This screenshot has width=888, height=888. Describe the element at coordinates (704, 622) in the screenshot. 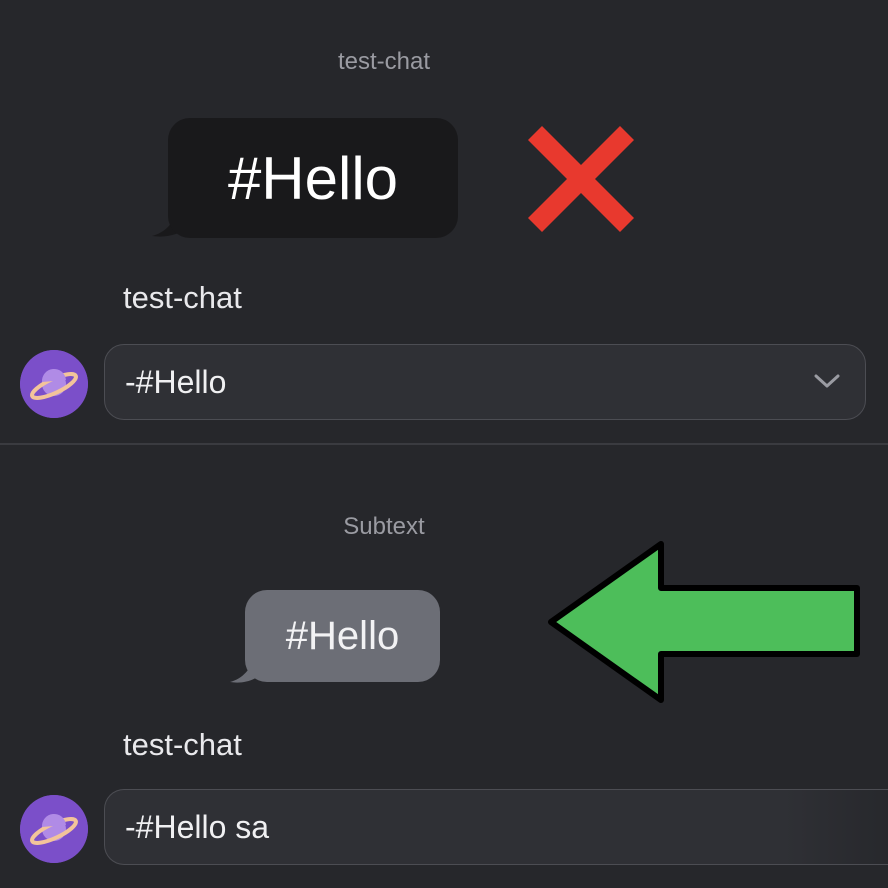

I see `green-arrow-left-icon` at that location.